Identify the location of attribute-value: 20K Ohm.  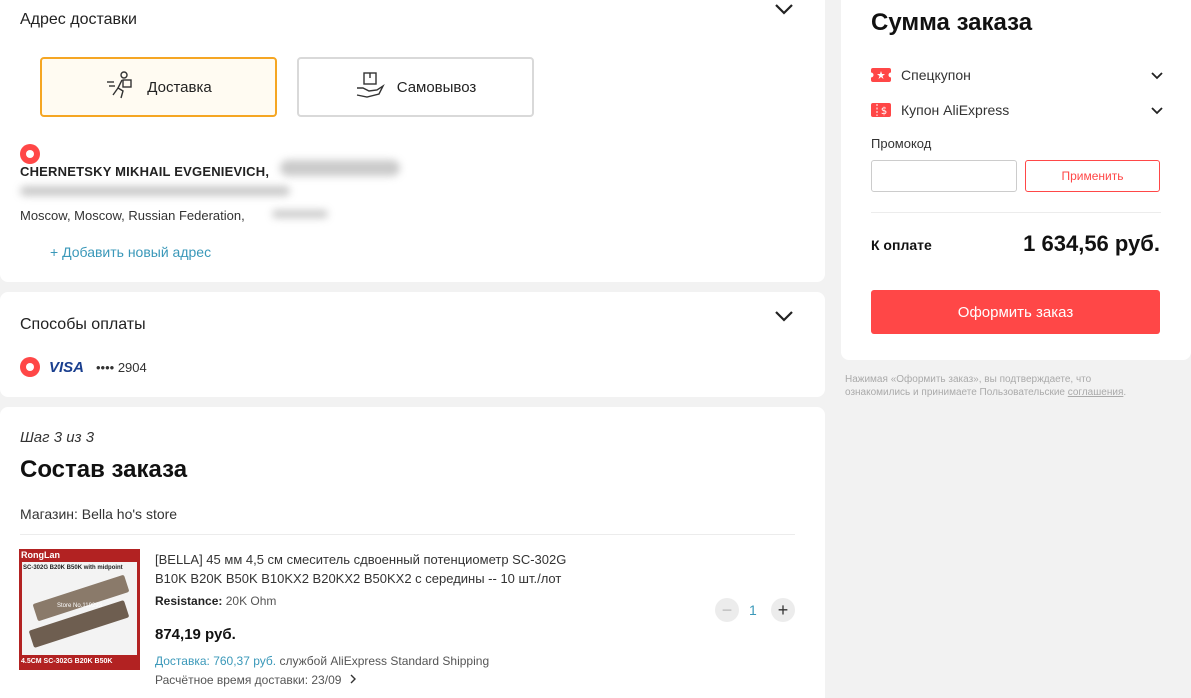
(251, 601).